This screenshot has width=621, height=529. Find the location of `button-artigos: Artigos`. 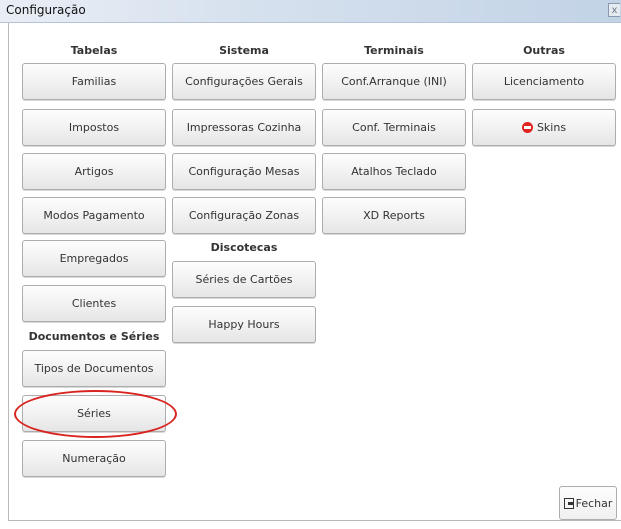

button-artigos: Artigos is located at coordinates (94, 171).